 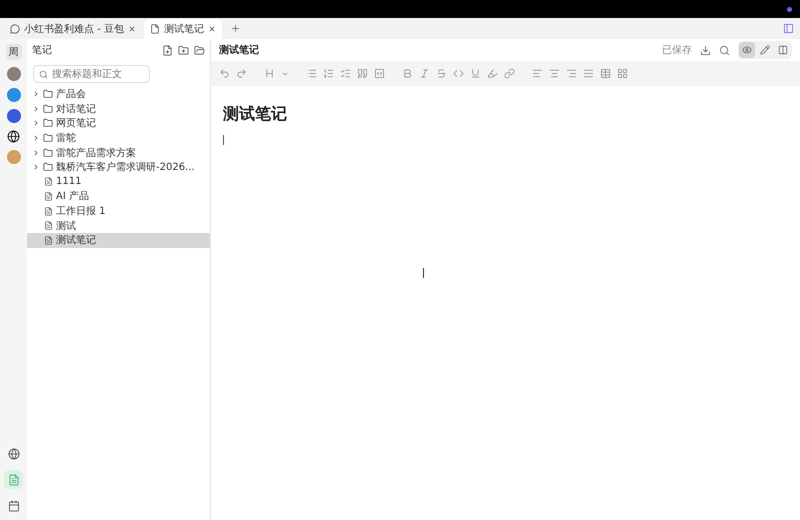 What do you see at coordinates (458, 73) in the screenshot?
I see `code-icon` at bounding box center [458, 73].